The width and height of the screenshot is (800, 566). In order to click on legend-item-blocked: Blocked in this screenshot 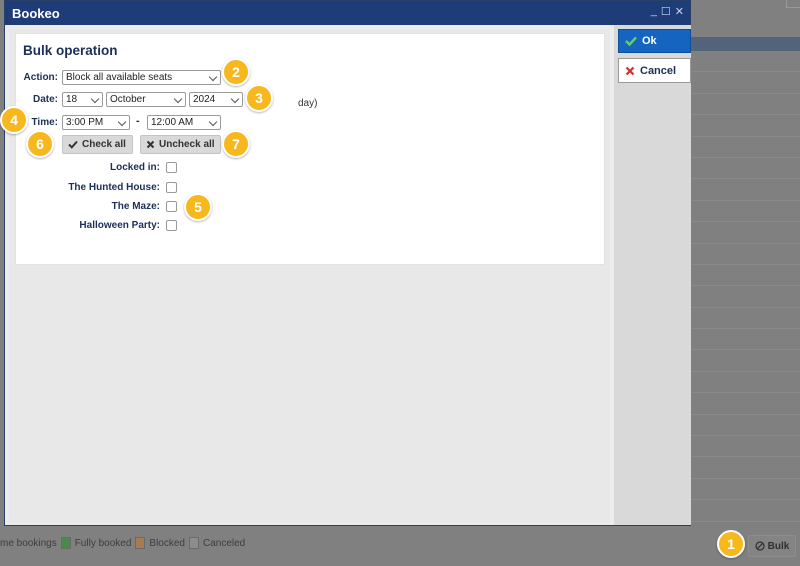, I will do `click(167, 543)`.